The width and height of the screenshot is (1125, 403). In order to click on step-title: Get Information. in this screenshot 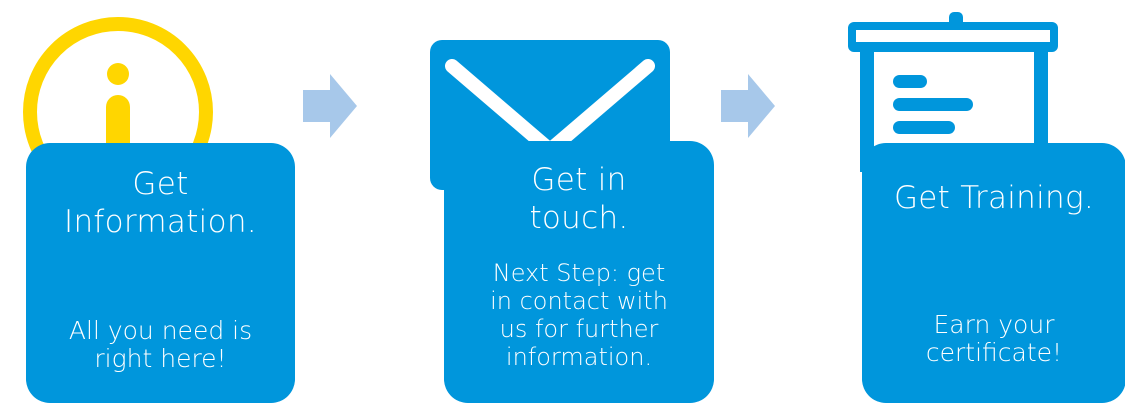, I will do `click(160, 203)`.